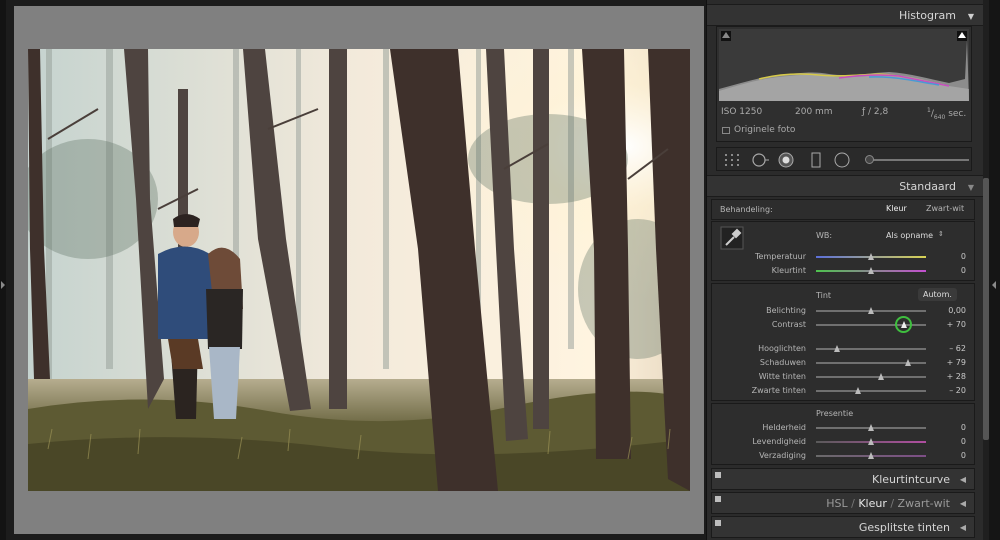 The height and width of the screenshot is (540, 1000). Describe the element at coordinates (844, 70) in the screenshot. I see `histogram-curve` at that location.